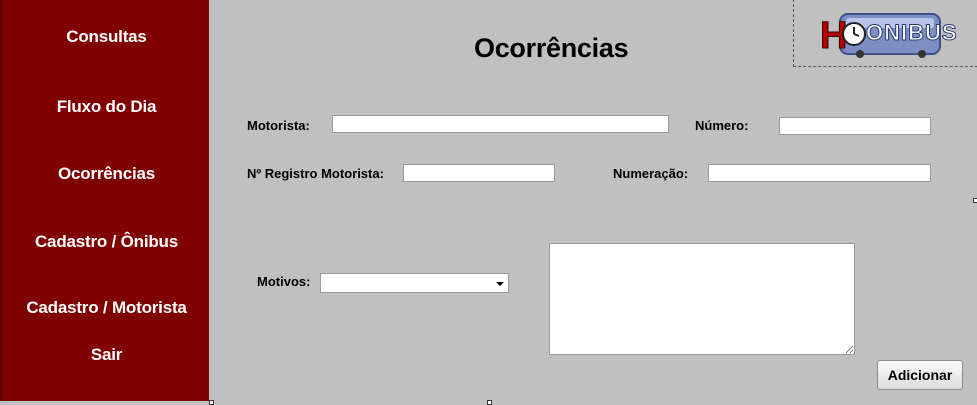  Describe the element at coordinates (912, 33) in the screenshot. I see `logo-text: ONIBUS` at that location.